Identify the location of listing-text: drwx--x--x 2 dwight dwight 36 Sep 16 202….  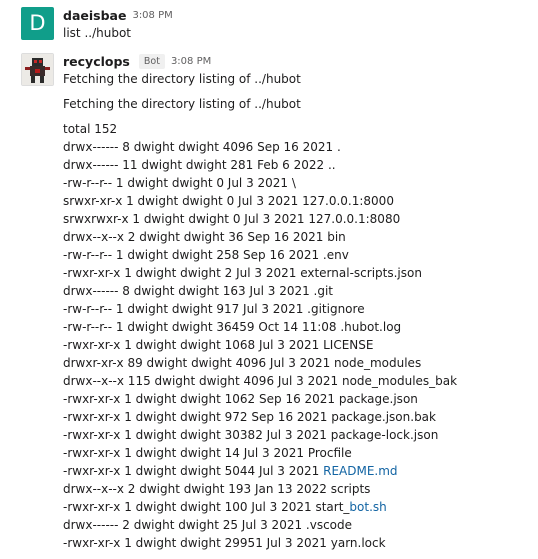
(204, 237).